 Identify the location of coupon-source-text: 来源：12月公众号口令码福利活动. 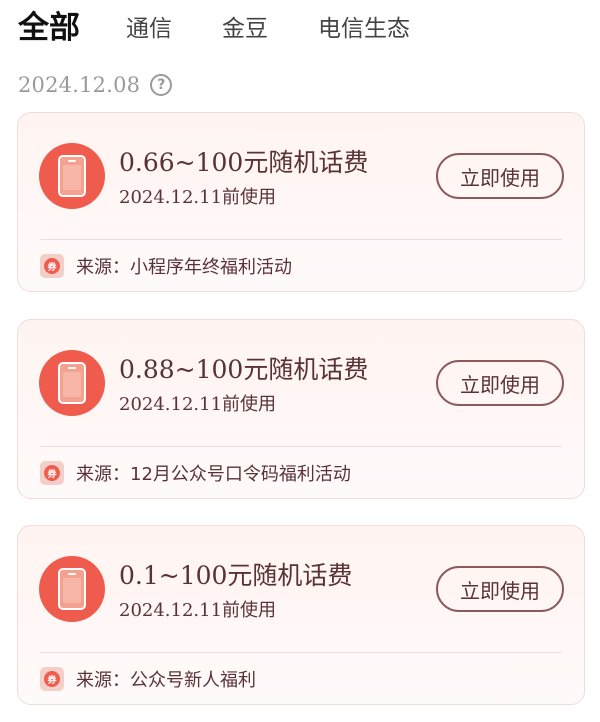
(213, 474).